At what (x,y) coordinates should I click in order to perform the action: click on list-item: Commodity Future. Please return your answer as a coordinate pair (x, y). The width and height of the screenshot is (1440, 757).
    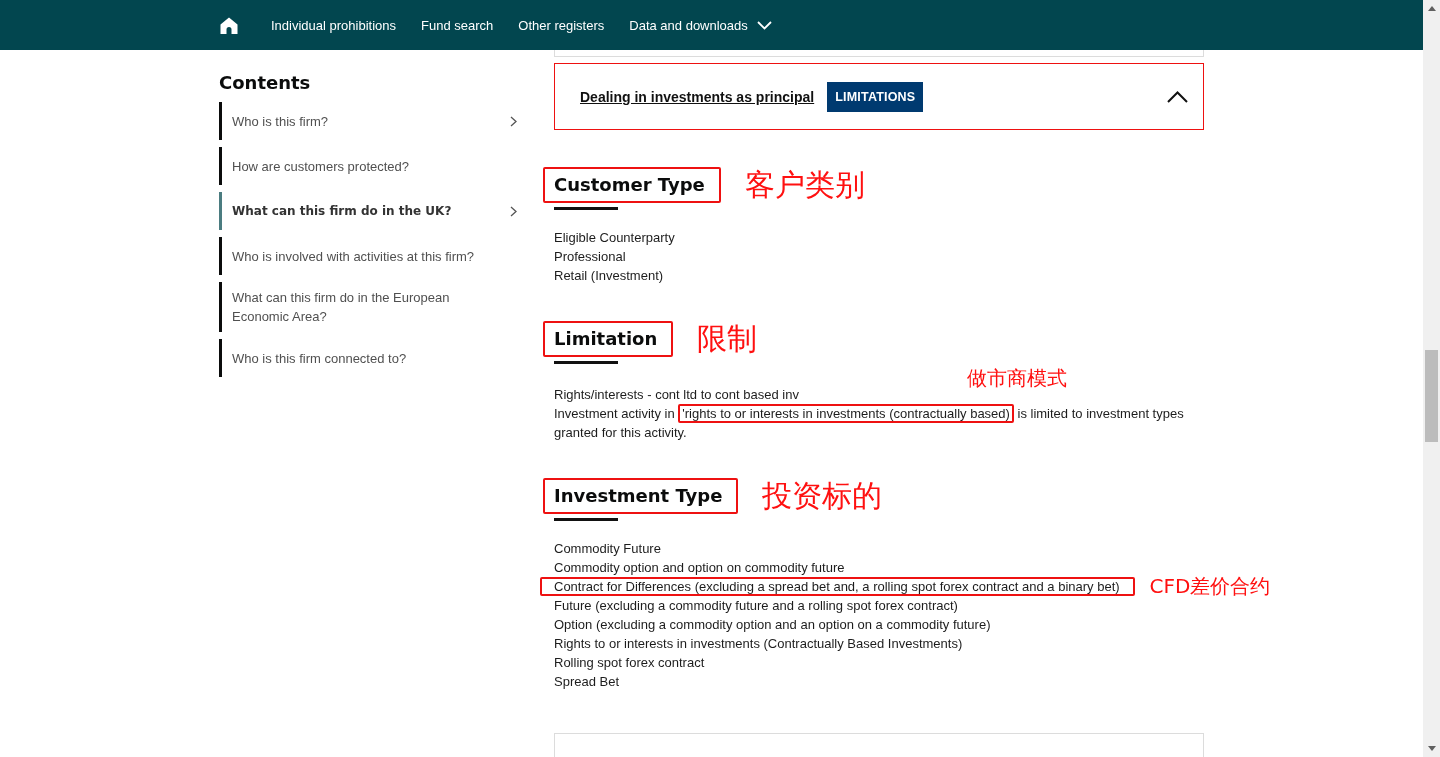
    Looking at the image, I should click on (607, 549).